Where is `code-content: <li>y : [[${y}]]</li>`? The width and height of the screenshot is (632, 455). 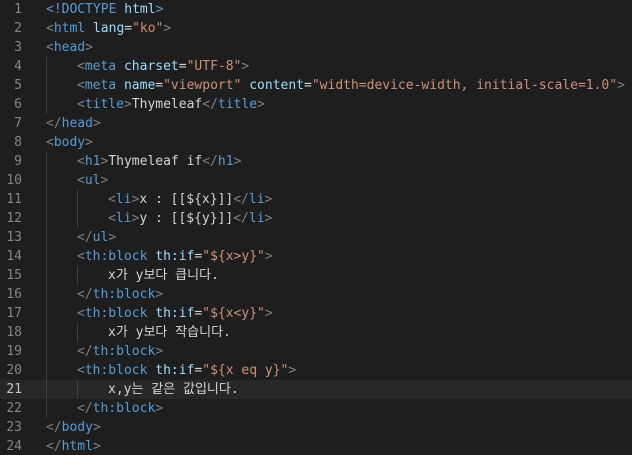 code-content: <li>y : [[${y}]]</li> is located at coordinates (190, 218).